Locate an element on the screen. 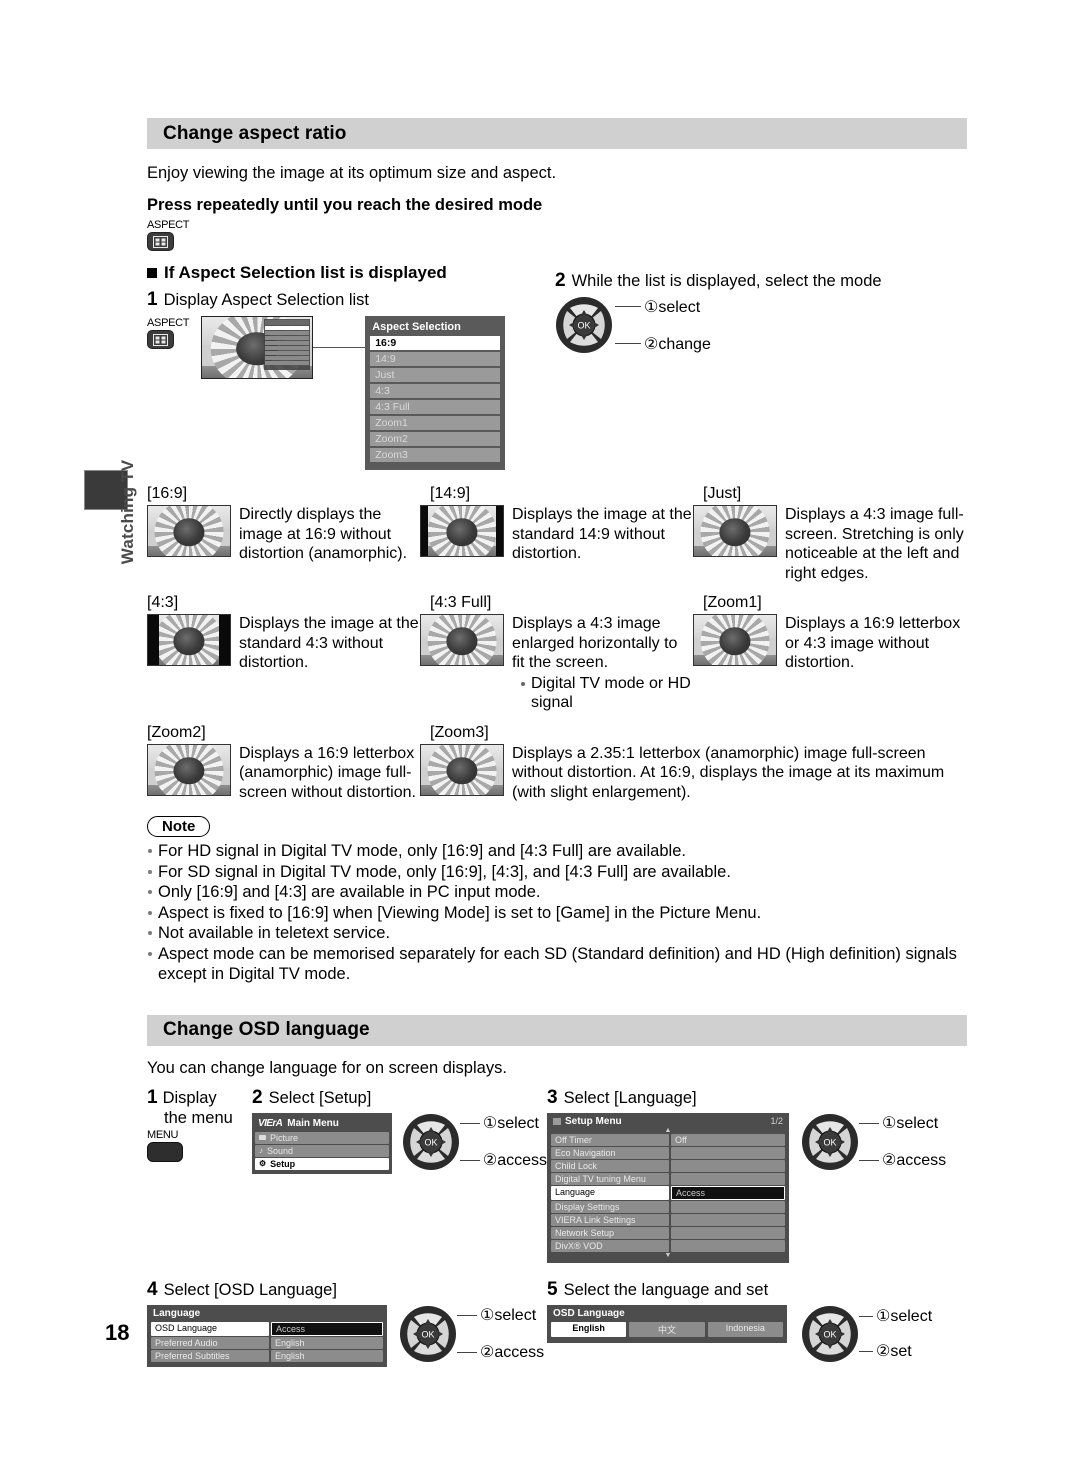 The height and width of the screenshot is (1464, 1080). aspect-option-4-3: 4:3 is located at coordinates (435, 391).